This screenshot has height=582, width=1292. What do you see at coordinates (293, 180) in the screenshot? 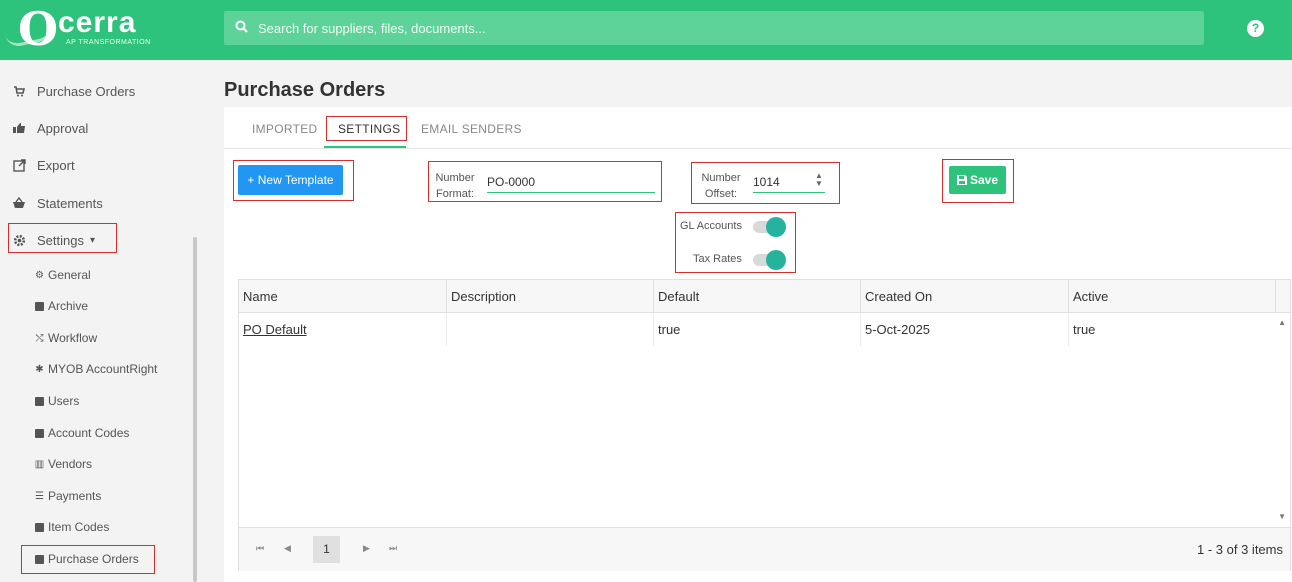
I see `highlight-new-template` at bounding box center [293, 180].